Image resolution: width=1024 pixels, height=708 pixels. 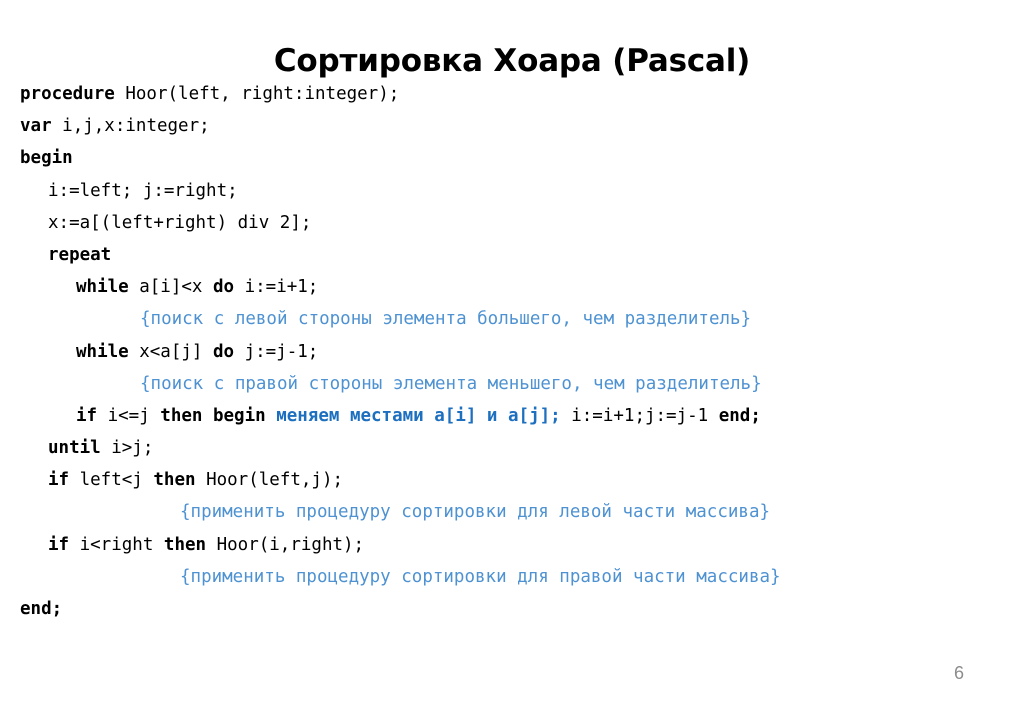 What do you see at coordinates (512, 223) in the screenshot?
I see `code-line: x:=a[(left+right) div 2];` at bounding box center [512, 223].